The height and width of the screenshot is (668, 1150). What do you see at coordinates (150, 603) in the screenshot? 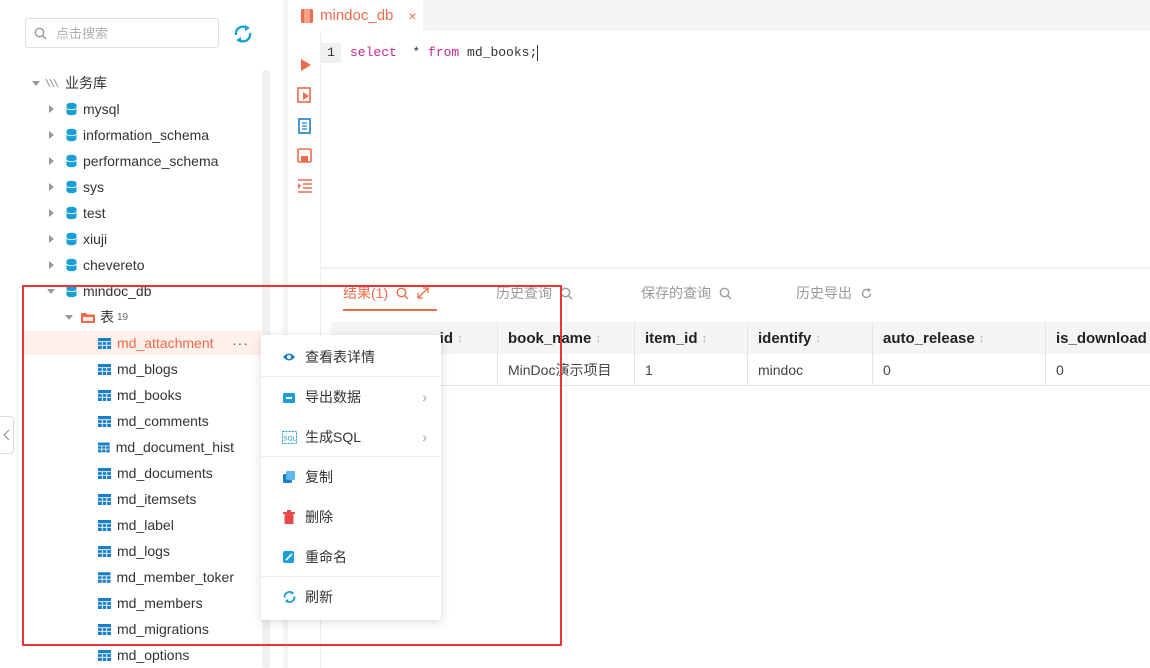
I see `tree-table: md_members` at bounding box center [150, 603].